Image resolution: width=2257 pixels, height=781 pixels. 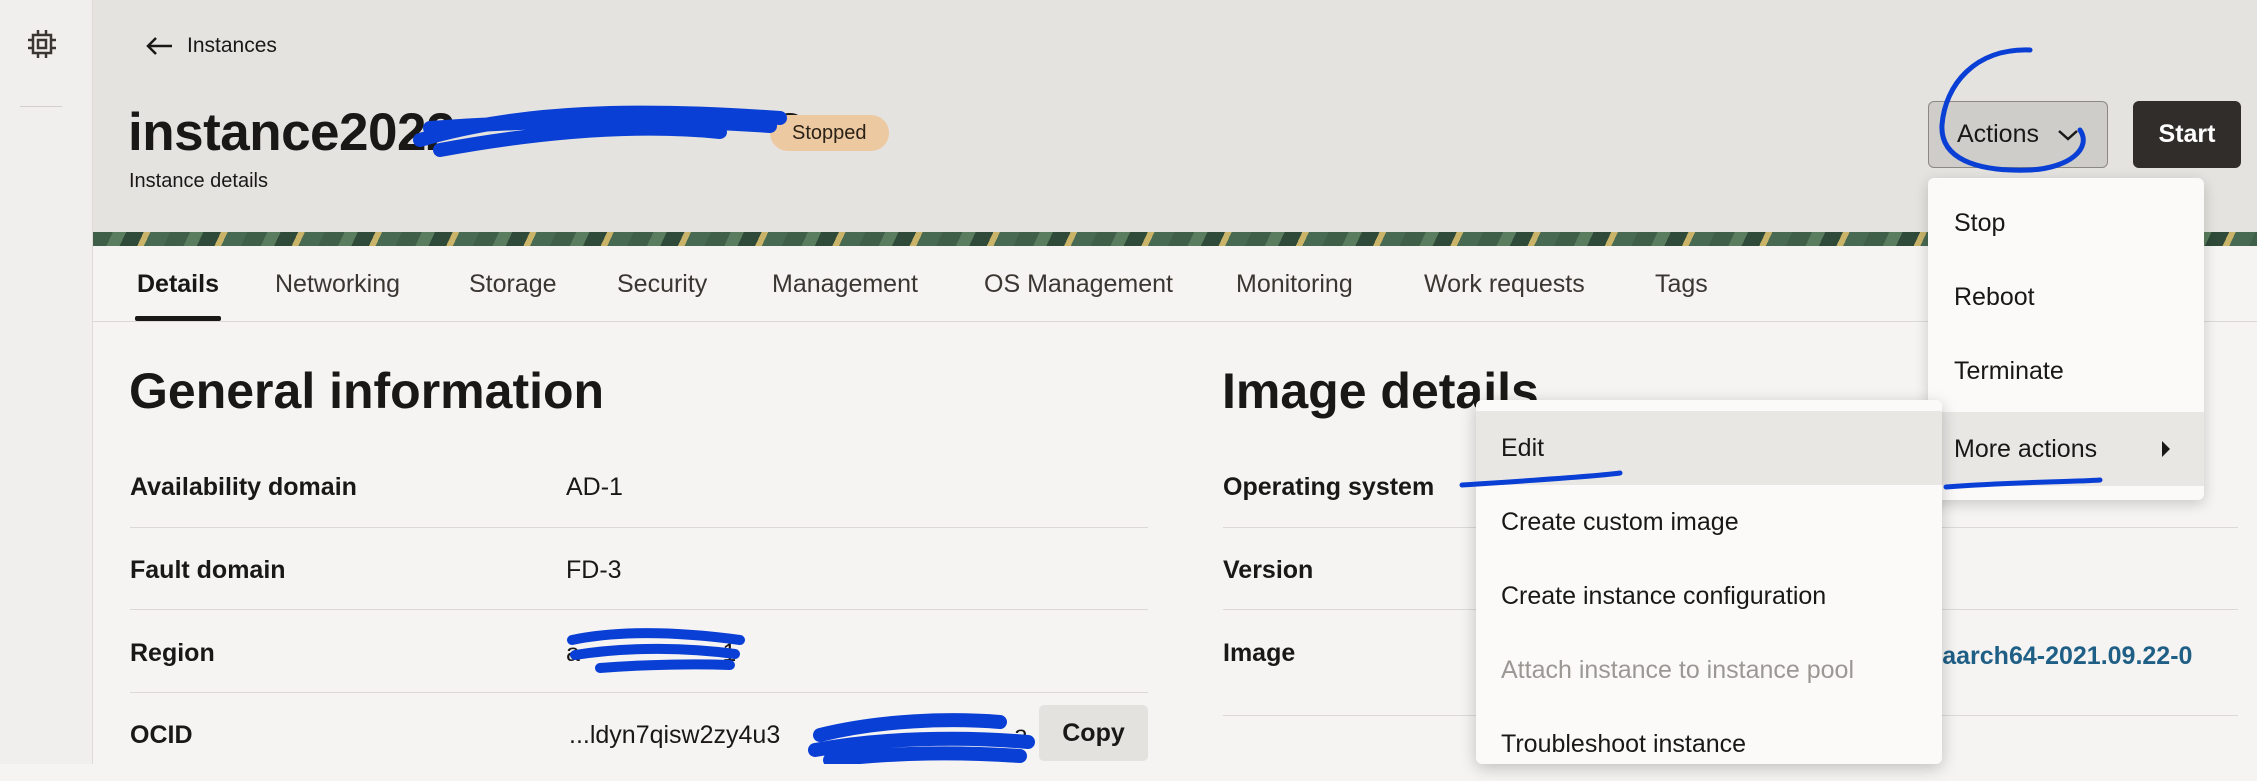 What do you see at coordinates (42, 44) in the screenshot?
I see `compute-chip-icon` at bounding box center [42, 44].